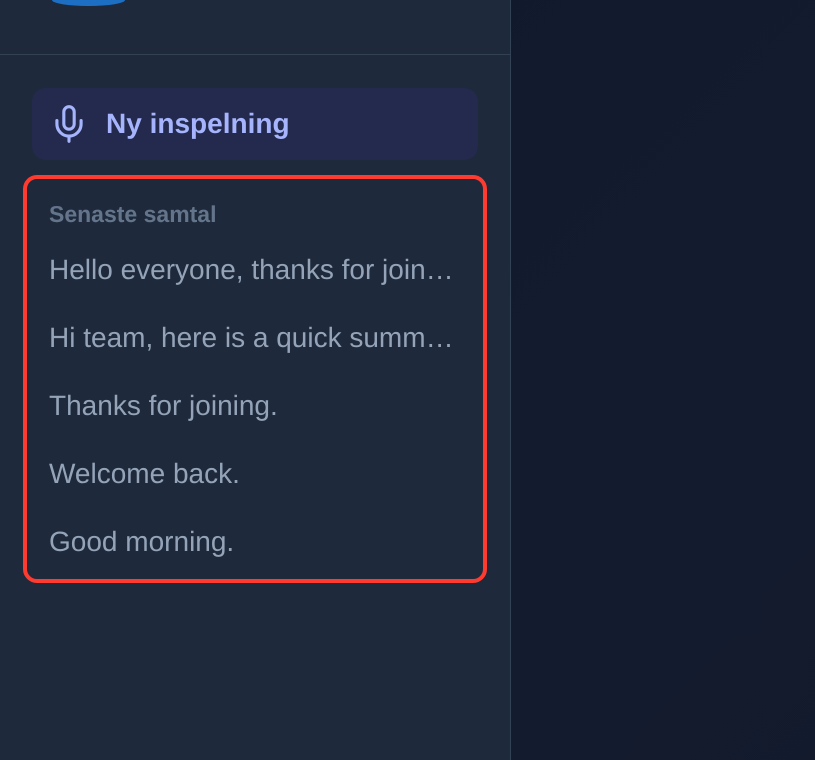  I want to click on conversation-item: Welcome back., so click(144, 474).